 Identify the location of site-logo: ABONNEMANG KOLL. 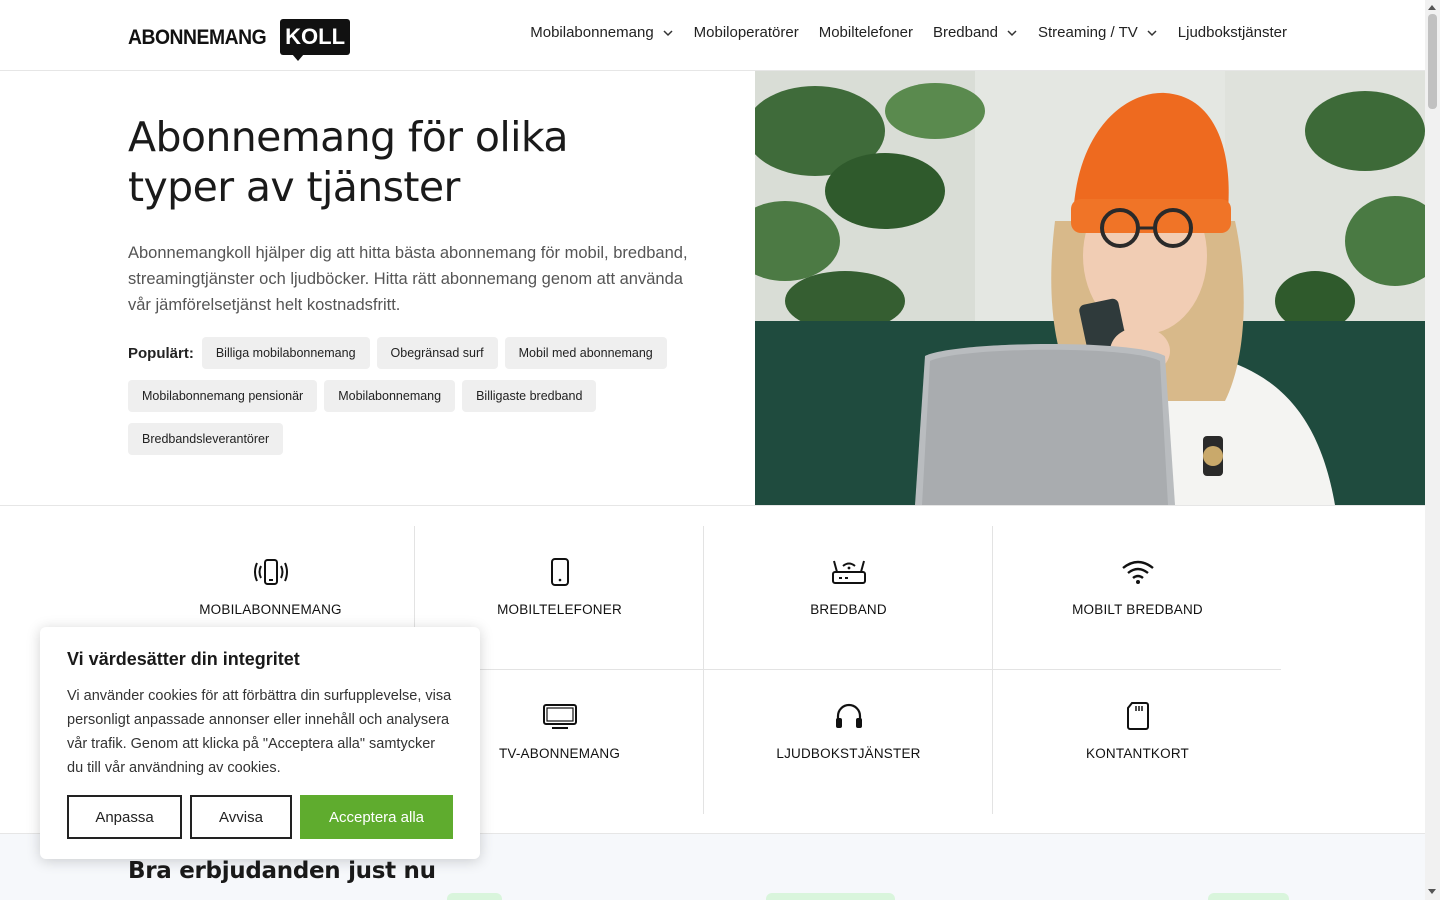
(239, 39).